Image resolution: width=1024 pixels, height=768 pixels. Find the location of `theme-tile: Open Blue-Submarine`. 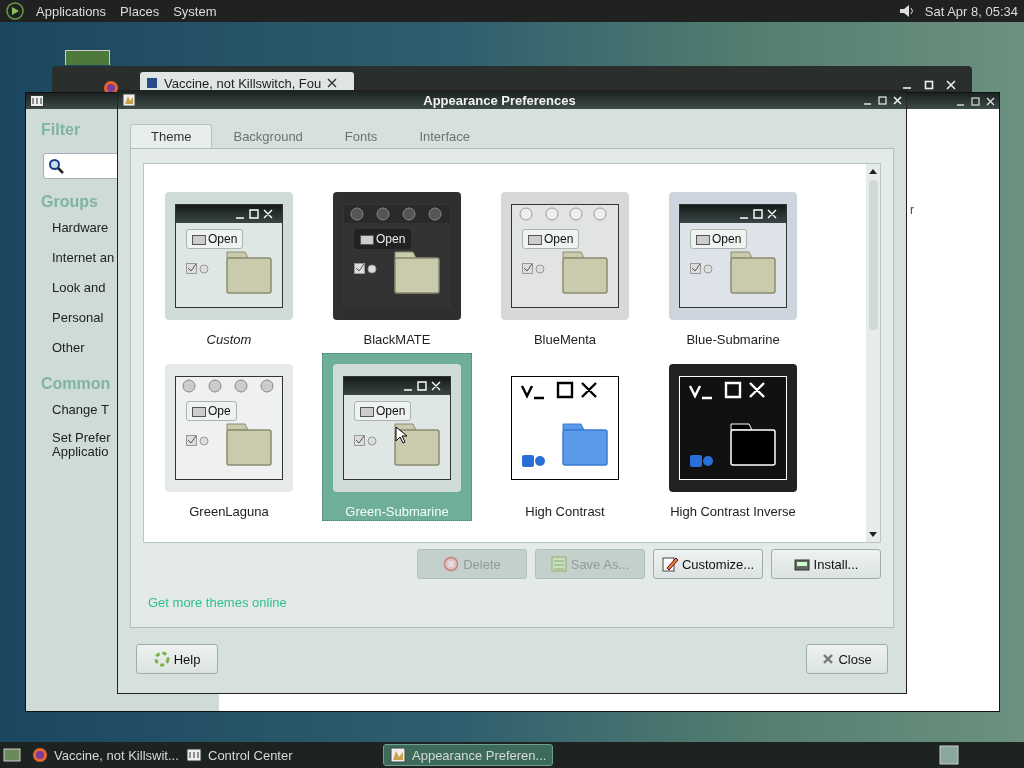

theme-tile: Open Blue-Submarine is located at coordinates (733, 265).